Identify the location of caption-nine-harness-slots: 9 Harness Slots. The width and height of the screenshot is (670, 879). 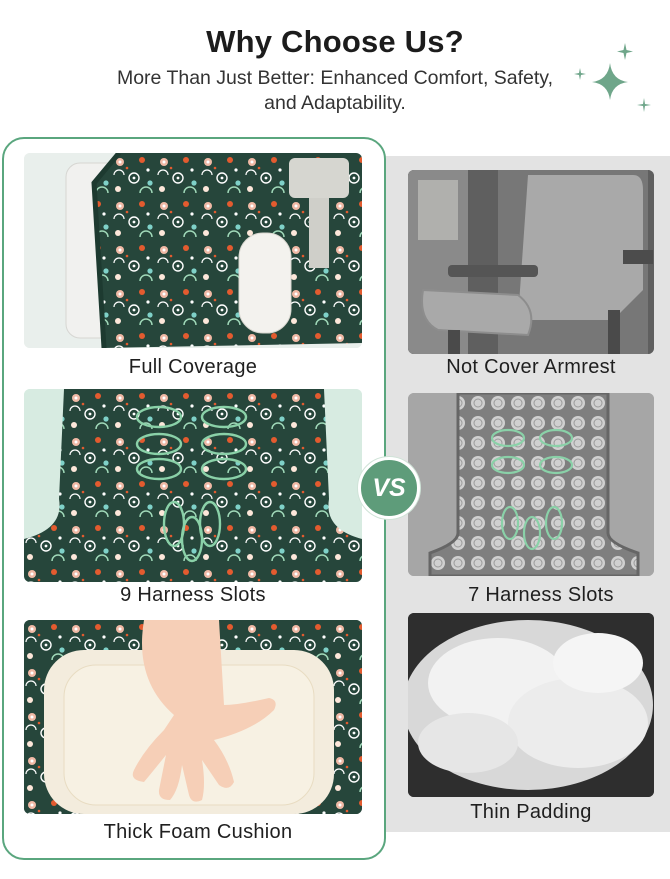
(193, 595).